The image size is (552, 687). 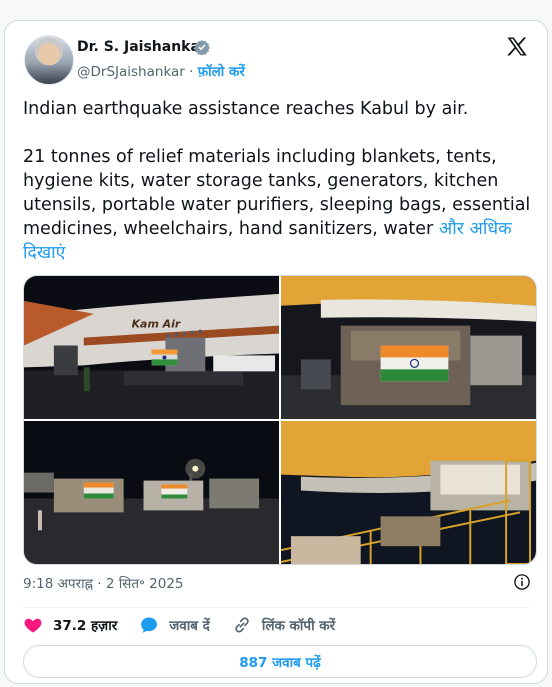 I want to click on action-bar: 37.2 हज़ार जवाब दें लिंक कॉपी करें, so click(x=179, y=625).